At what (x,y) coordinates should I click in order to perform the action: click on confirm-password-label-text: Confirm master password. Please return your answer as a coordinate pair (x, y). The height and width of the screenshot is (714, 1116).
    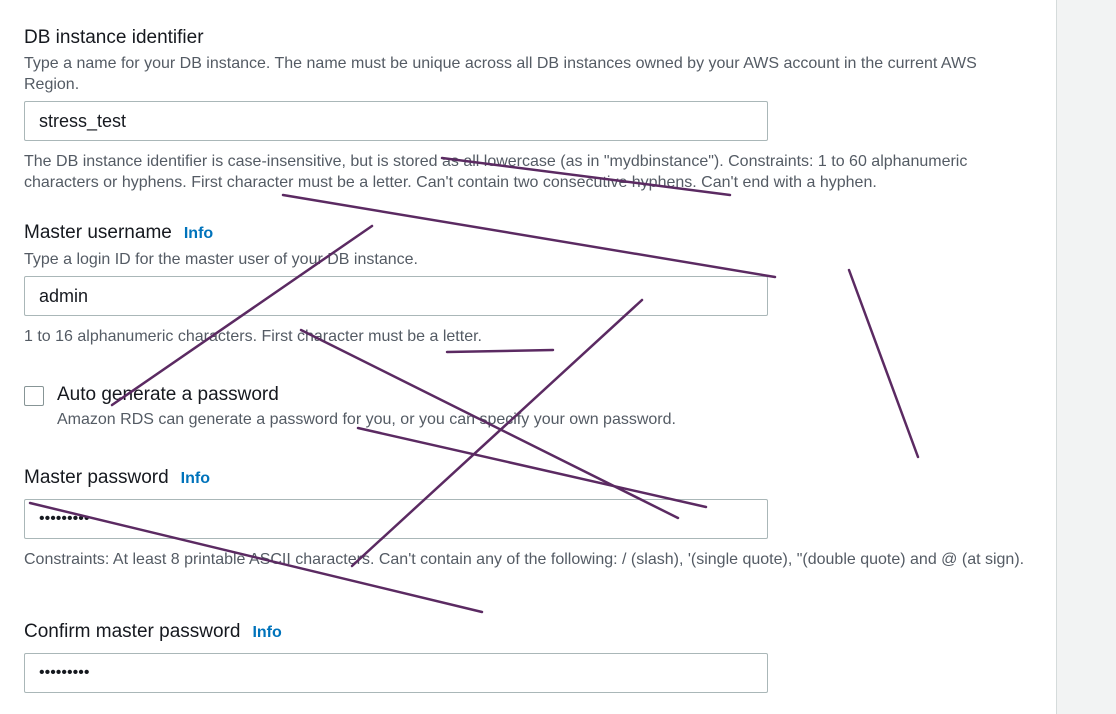
    Looking at the image, I should click on (132, 631).